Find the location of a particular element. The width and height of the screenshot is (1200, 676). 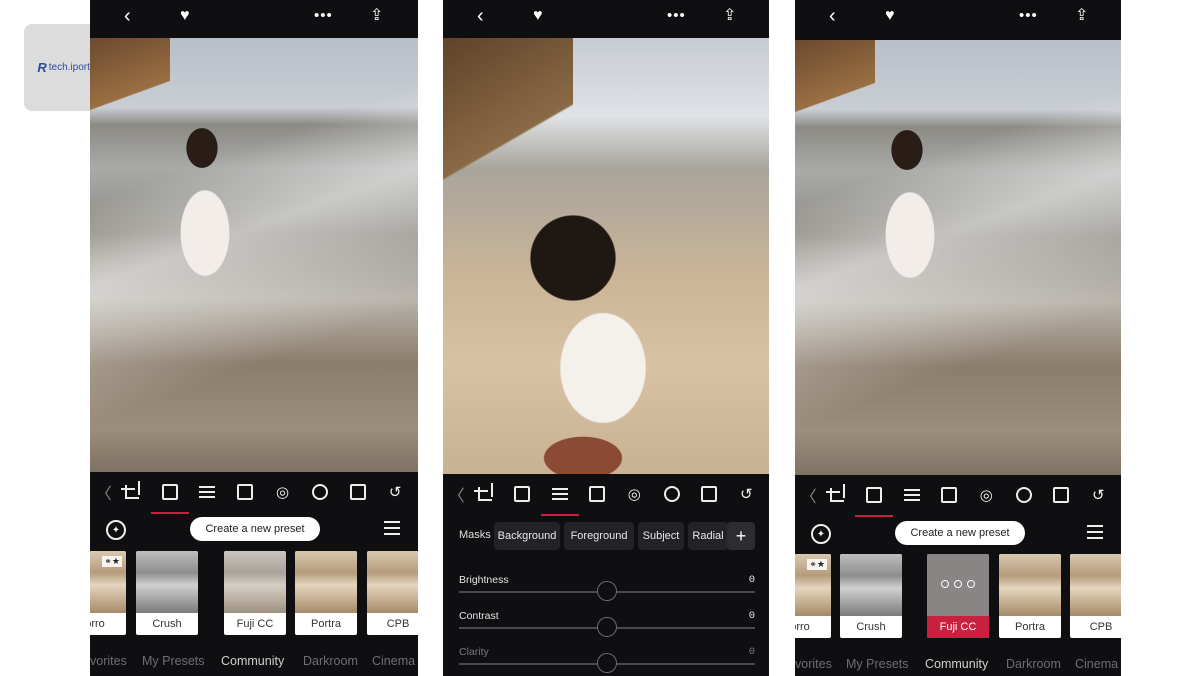

more-options-icon is located at coordinates (958, 584).